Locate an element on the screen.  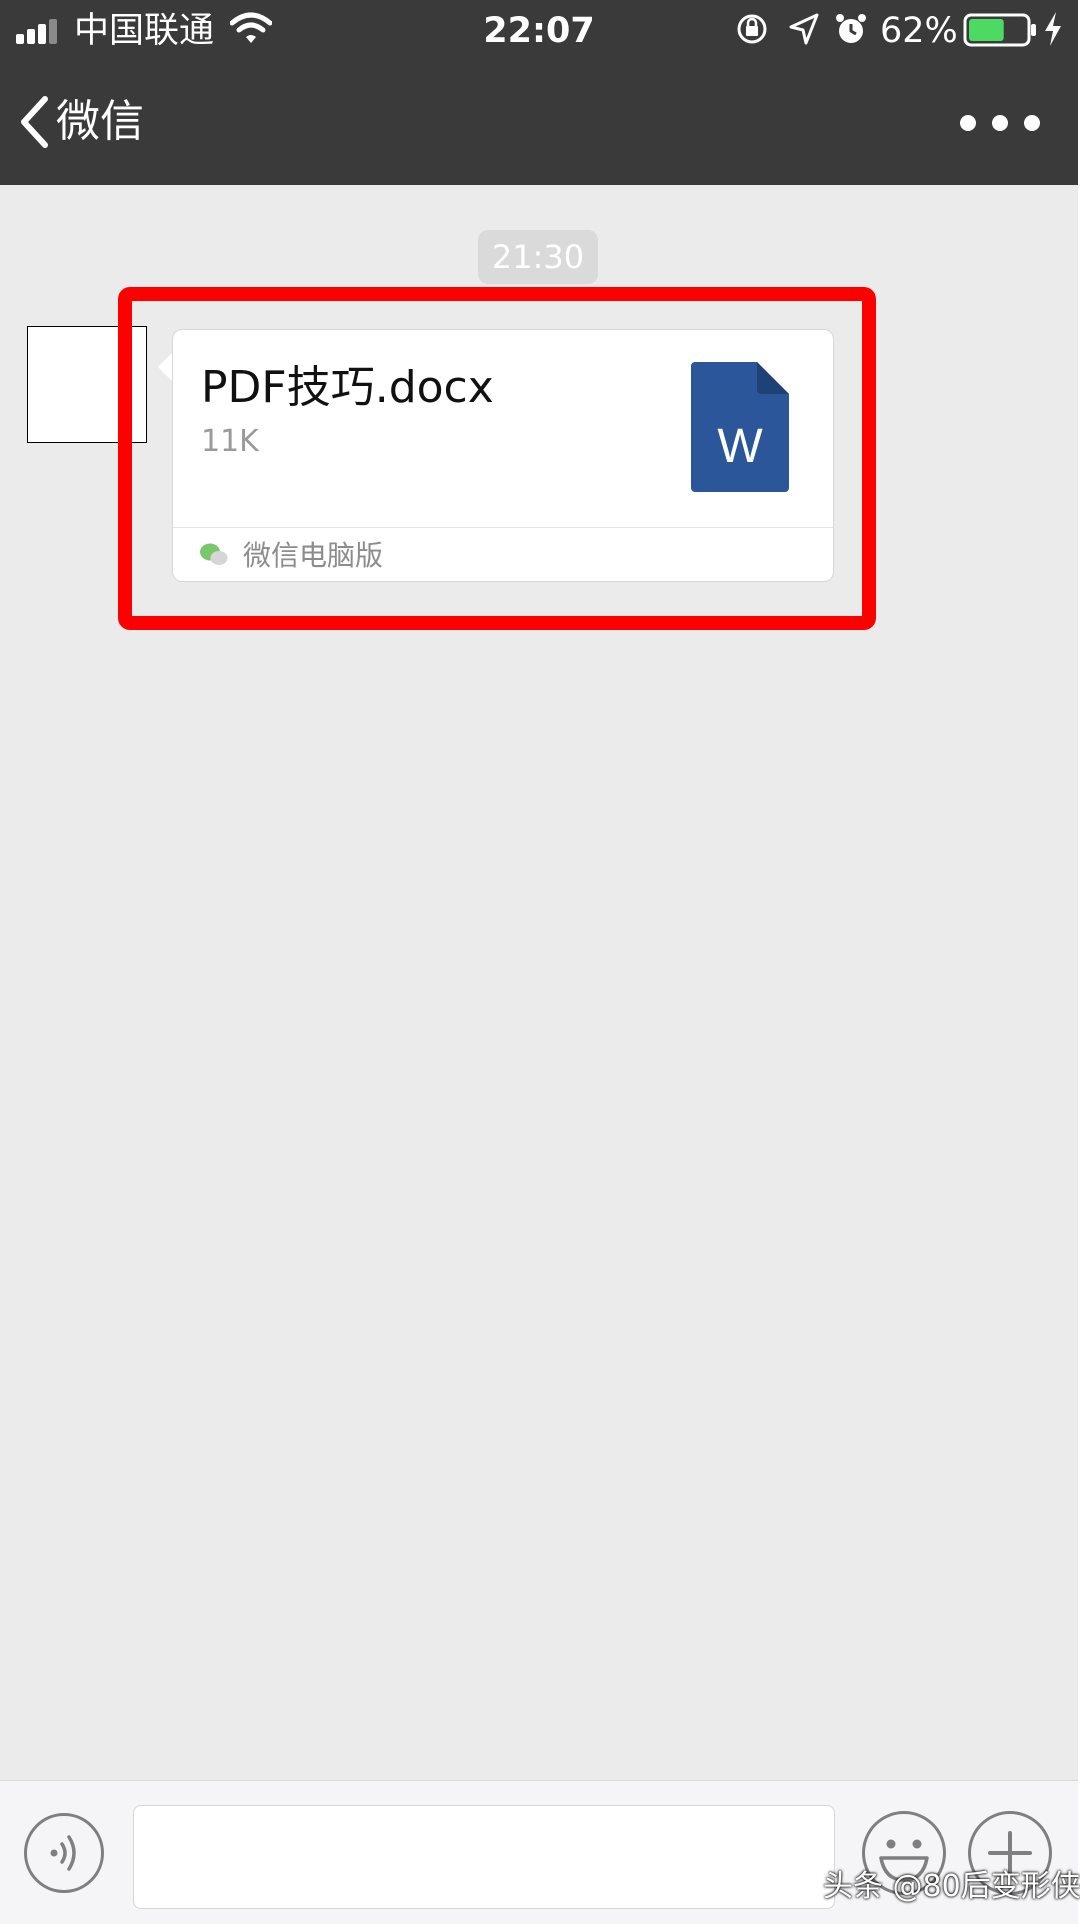
highlight-box is located at coordinates (497, 458).